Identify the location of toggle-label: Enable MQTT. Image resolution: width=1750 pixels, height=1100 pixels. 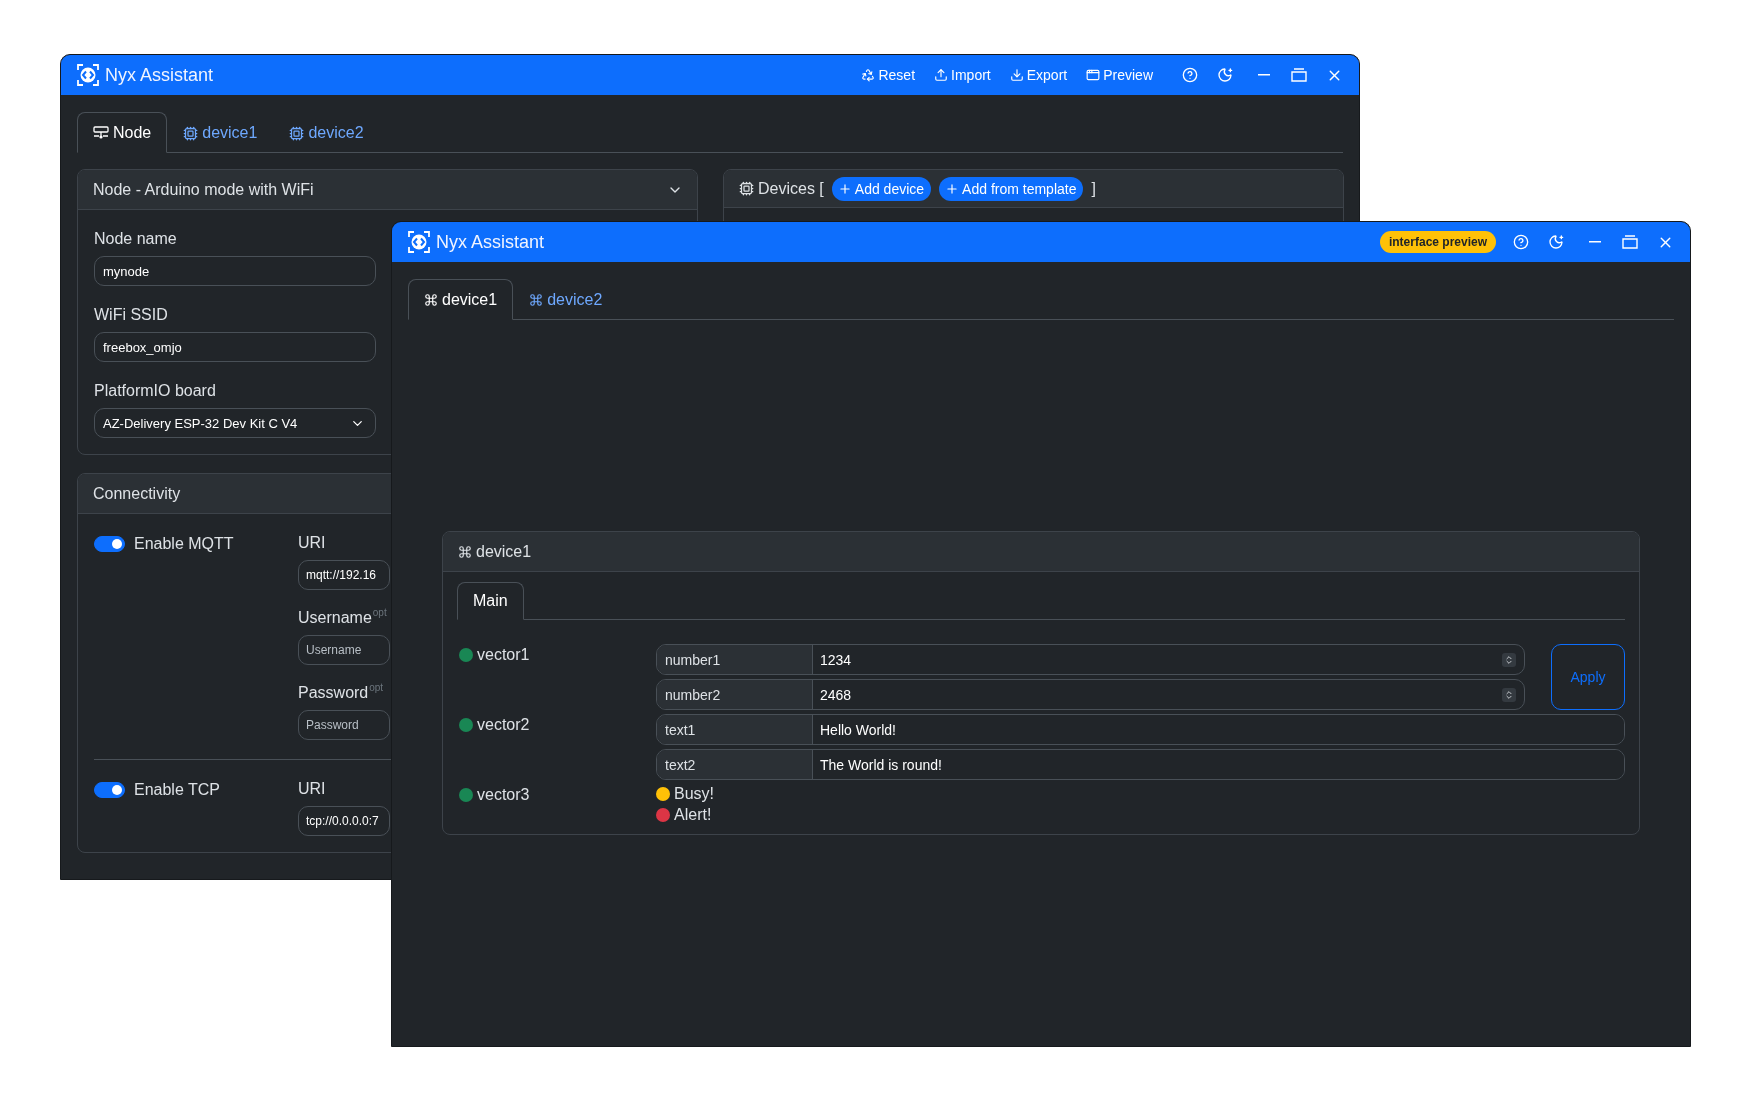
(184, 543).